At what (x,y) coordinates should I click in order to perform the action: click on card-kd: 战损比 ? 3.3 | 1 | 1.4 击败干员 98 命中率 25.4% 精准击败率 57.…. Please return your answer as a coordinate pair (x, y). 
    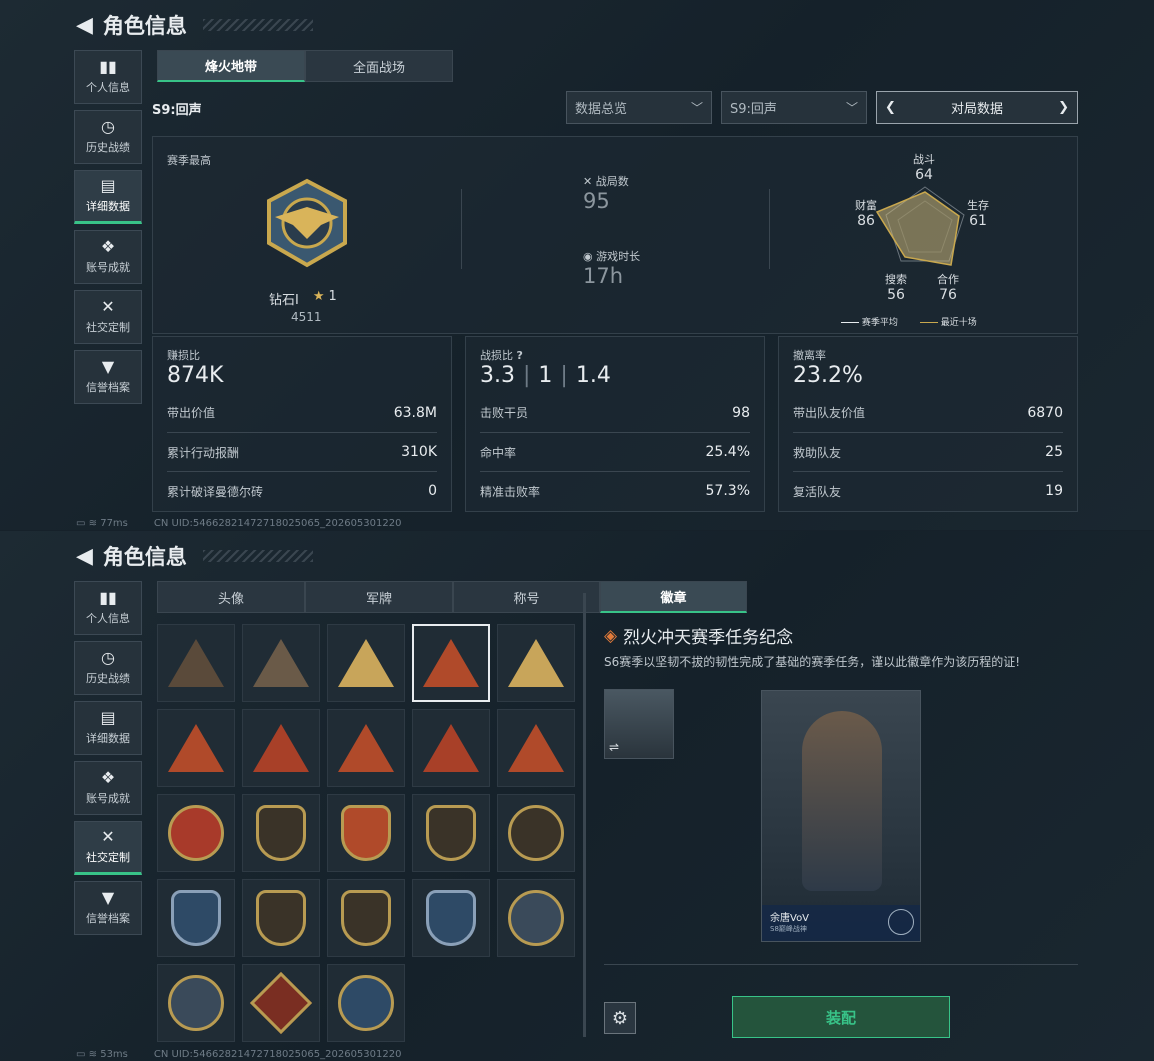
    Looking at the image, I should click on (615, 424).